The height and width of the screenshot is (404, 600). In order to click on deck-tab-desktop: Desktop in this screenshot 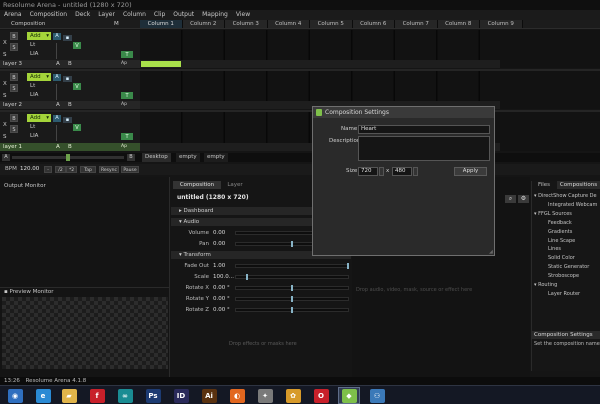, I will do `click(156, 157)`.